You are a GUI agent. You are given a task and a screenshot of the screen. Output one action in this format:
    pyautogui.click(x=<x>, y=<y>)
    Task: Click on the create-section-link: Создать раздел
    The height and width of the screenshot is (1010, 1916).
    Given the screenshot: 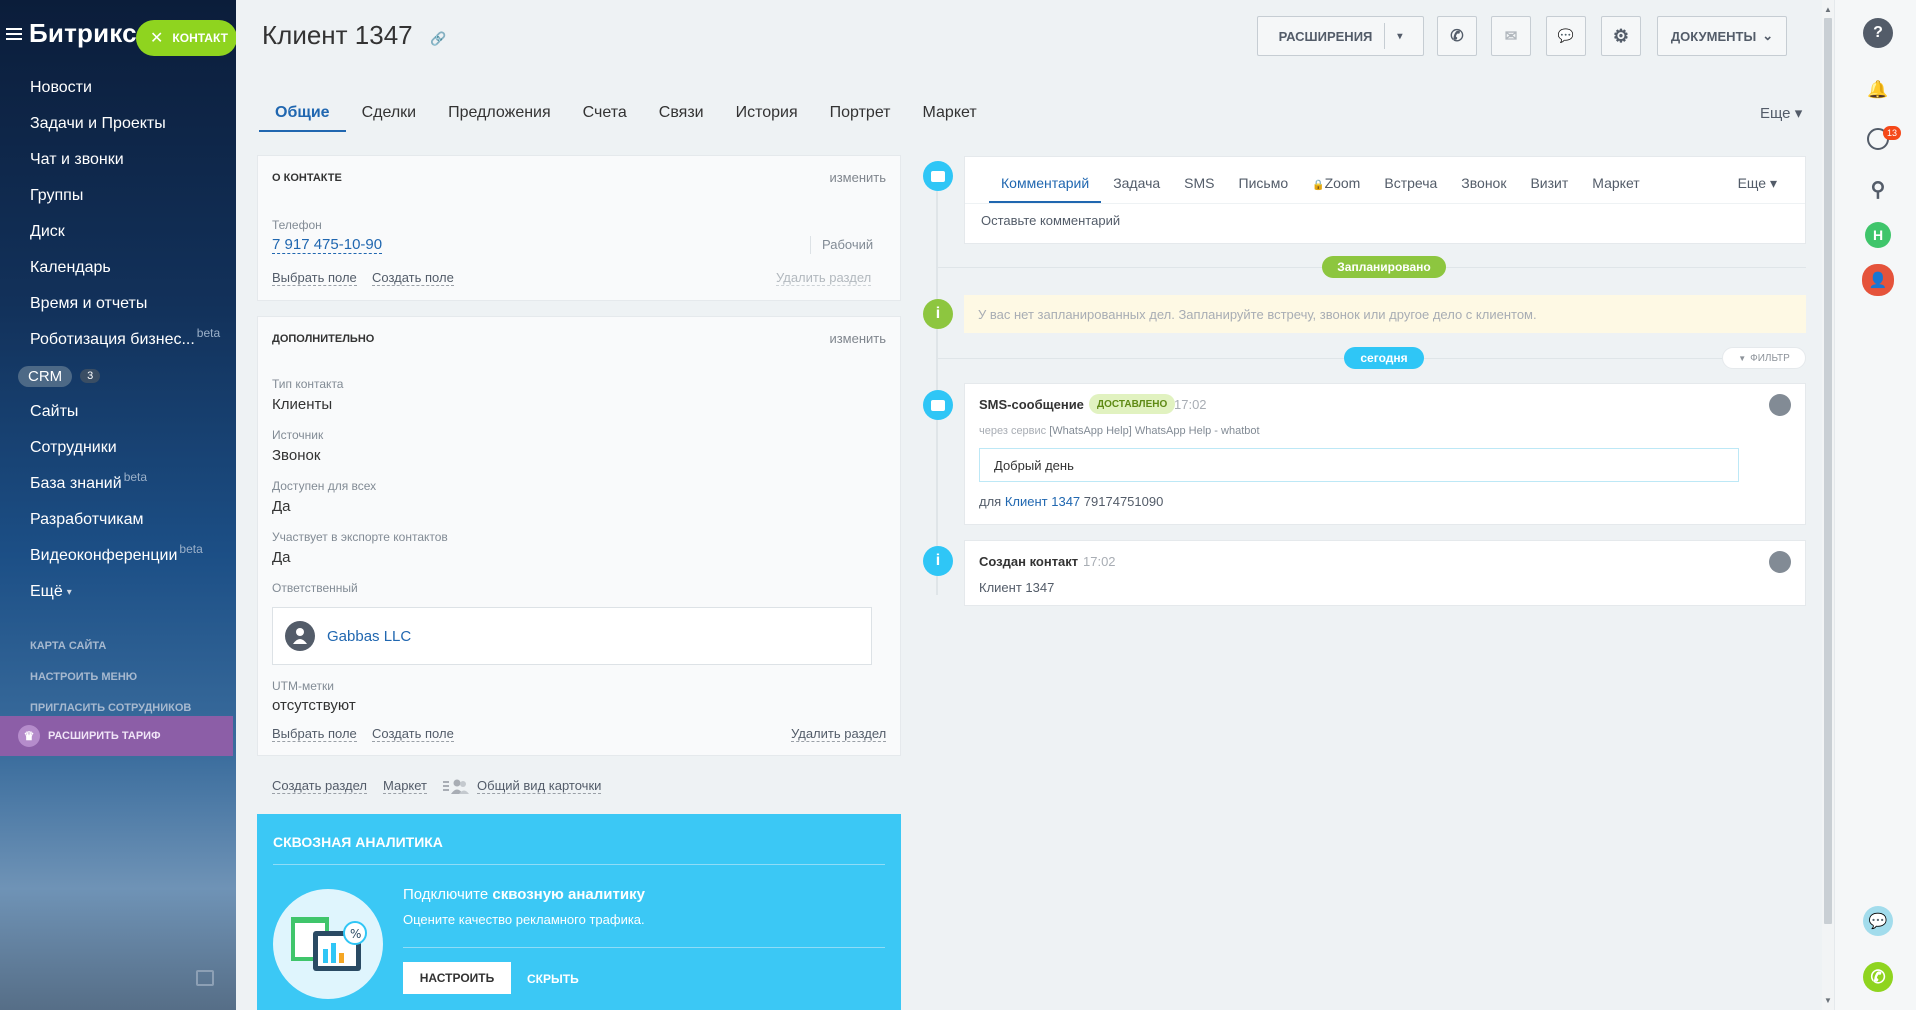 What is the action you would take?
    pyautogui.click(x=319, y=786)
    